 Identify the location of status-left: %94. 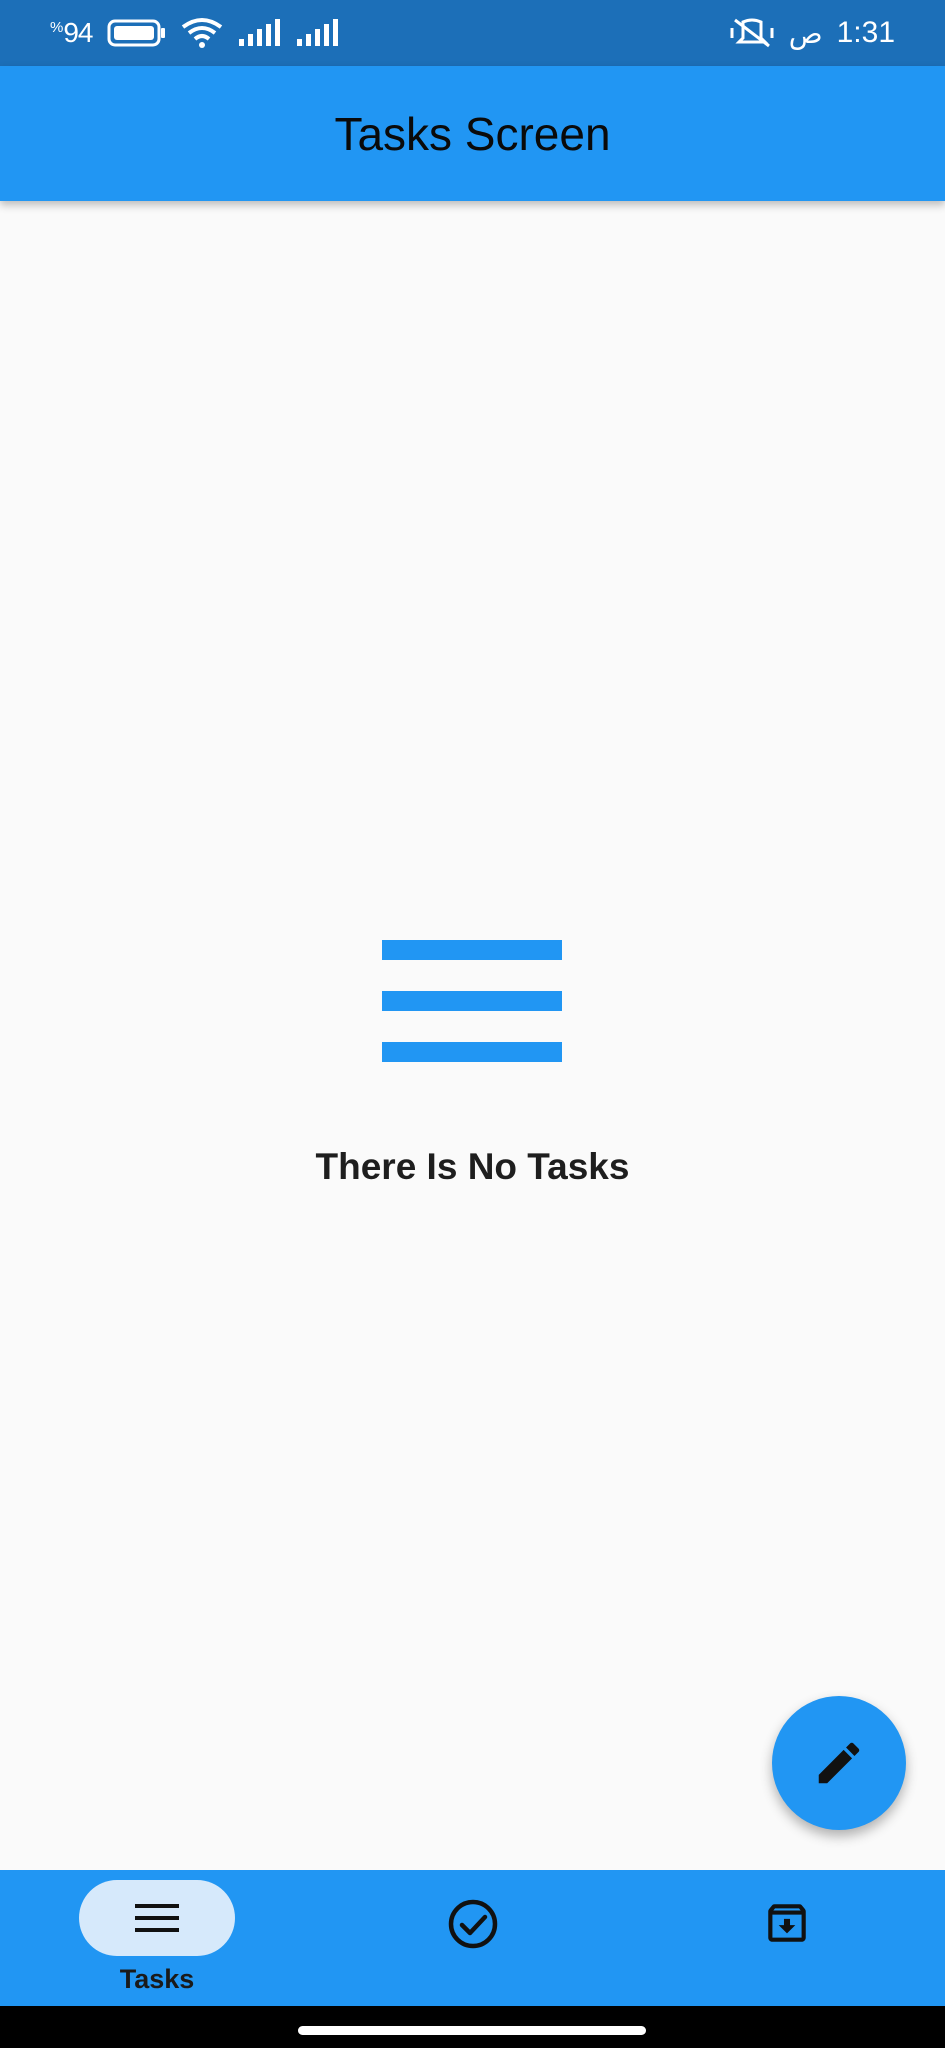
(194, 33).